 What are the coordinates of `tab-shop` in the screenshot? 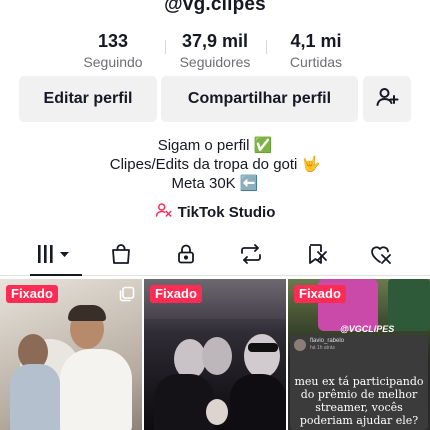 It's located at (121, 256).